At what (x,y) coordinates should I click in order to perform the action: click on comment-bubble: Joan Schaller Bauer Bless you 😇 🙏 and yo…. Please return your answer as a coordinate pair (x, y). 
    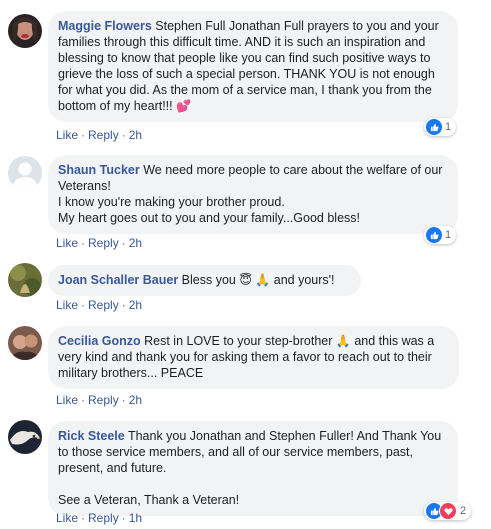
    Looking at the image, I should click on (204, 280).